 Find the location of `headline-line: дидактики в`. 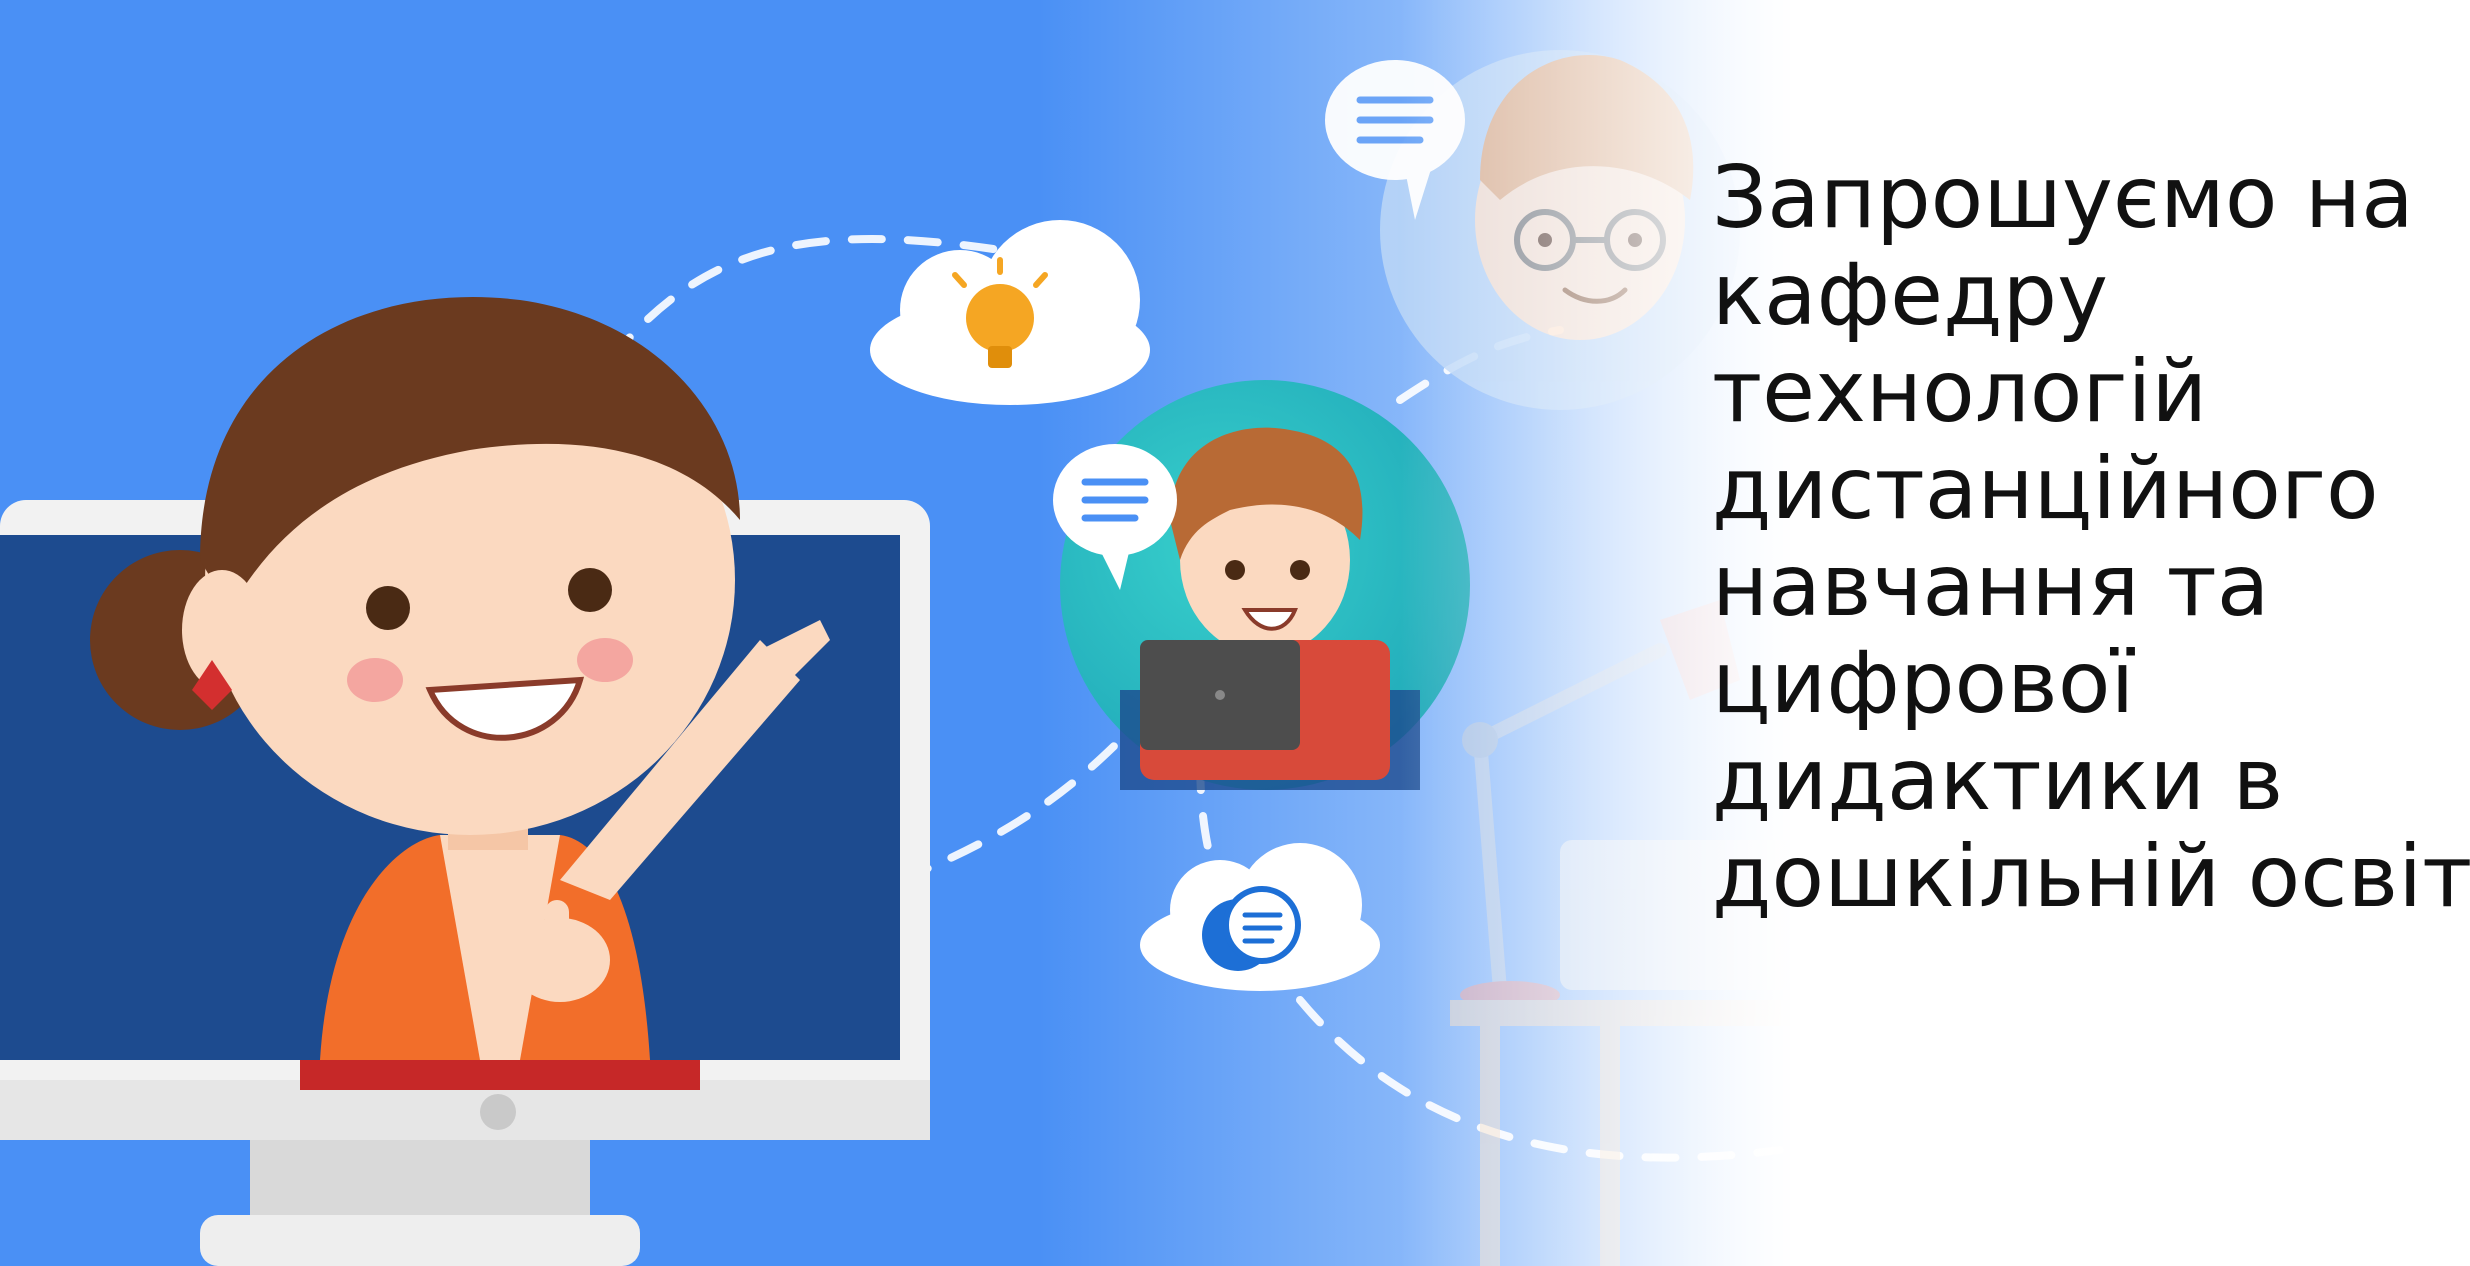

headline-line: дидактики в is located at coordinates (1998, 780).